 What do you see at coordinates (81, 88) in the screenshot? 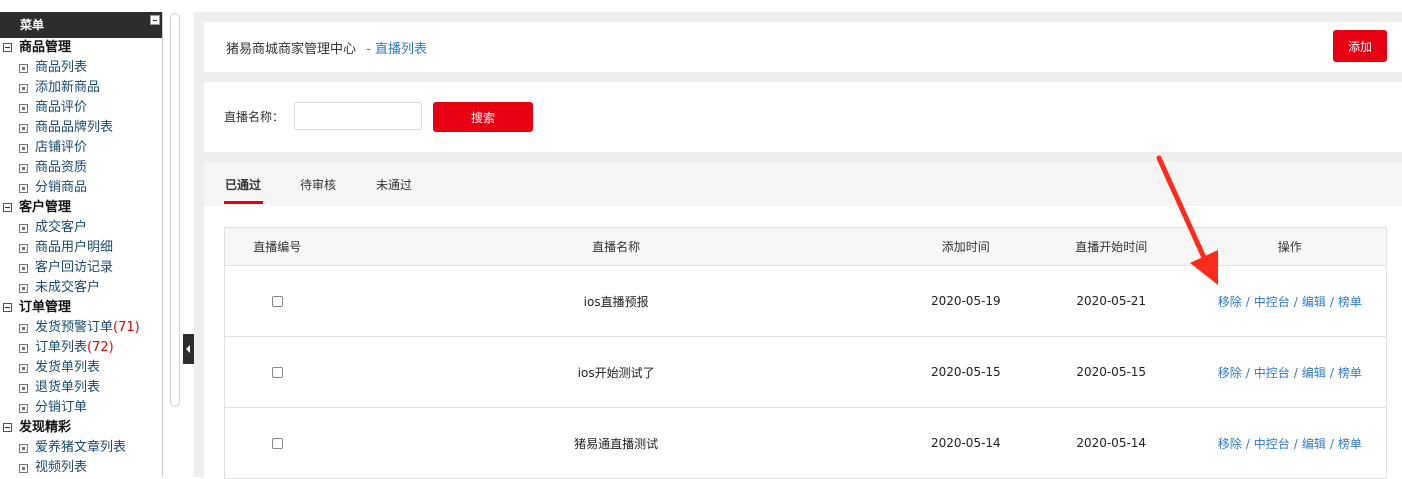
I see `sidebar-item-add-goods: 添加新商品` at bounding box center [81, 88].